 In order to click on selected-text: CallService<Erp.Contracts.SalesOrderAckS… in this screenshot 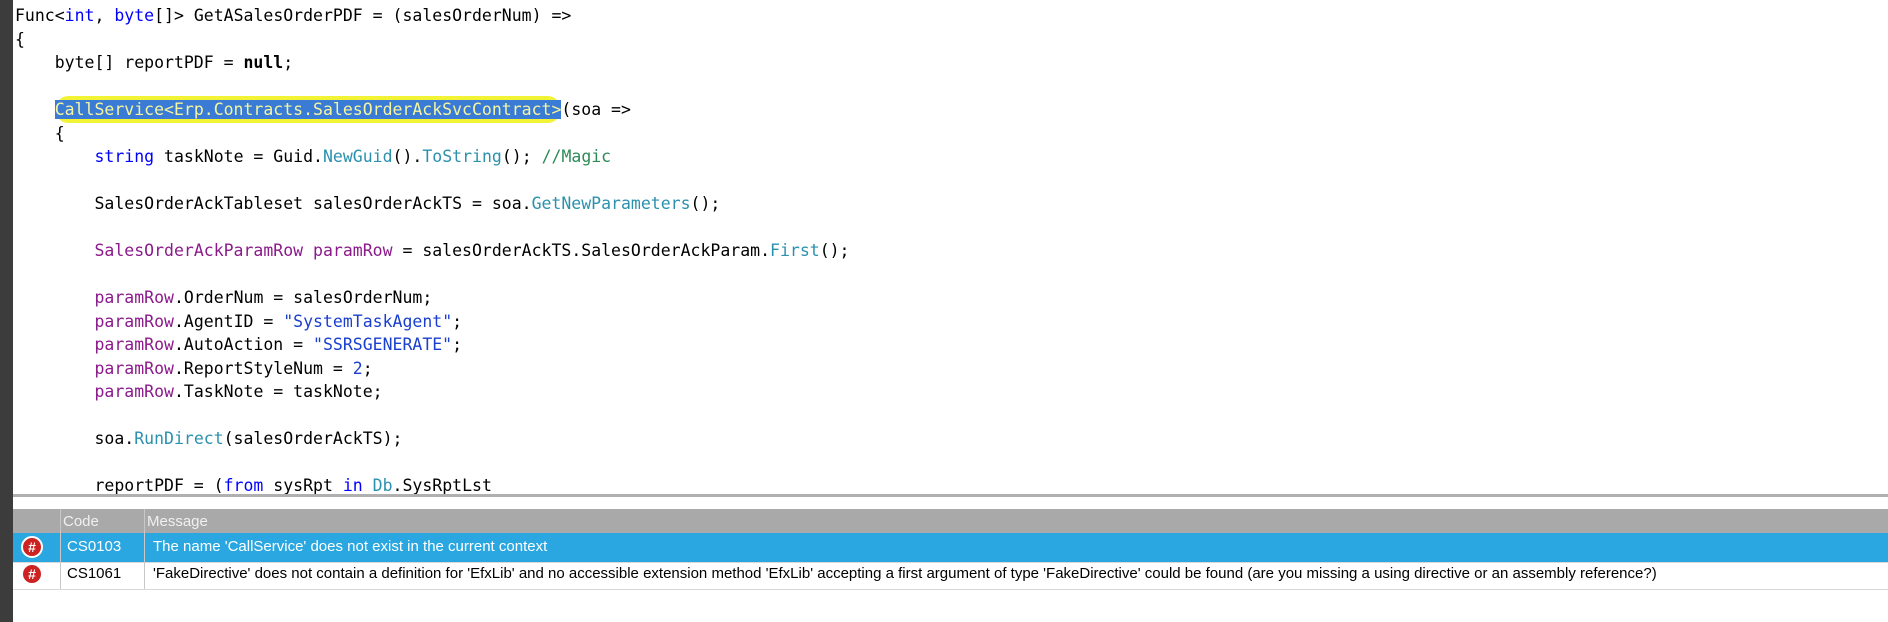, I will do `click(308, 109)`.